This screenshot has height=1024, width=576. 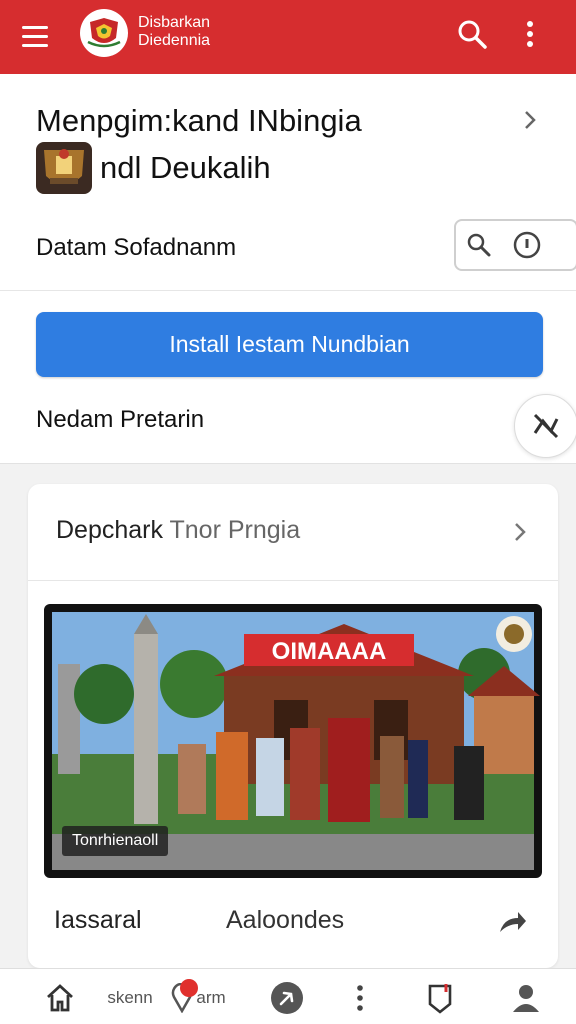 What do you see at coordinates (285, 920) in the screenshot?
I see `footer-mid-link: Aaloondes` at bounding box center [285, 920].